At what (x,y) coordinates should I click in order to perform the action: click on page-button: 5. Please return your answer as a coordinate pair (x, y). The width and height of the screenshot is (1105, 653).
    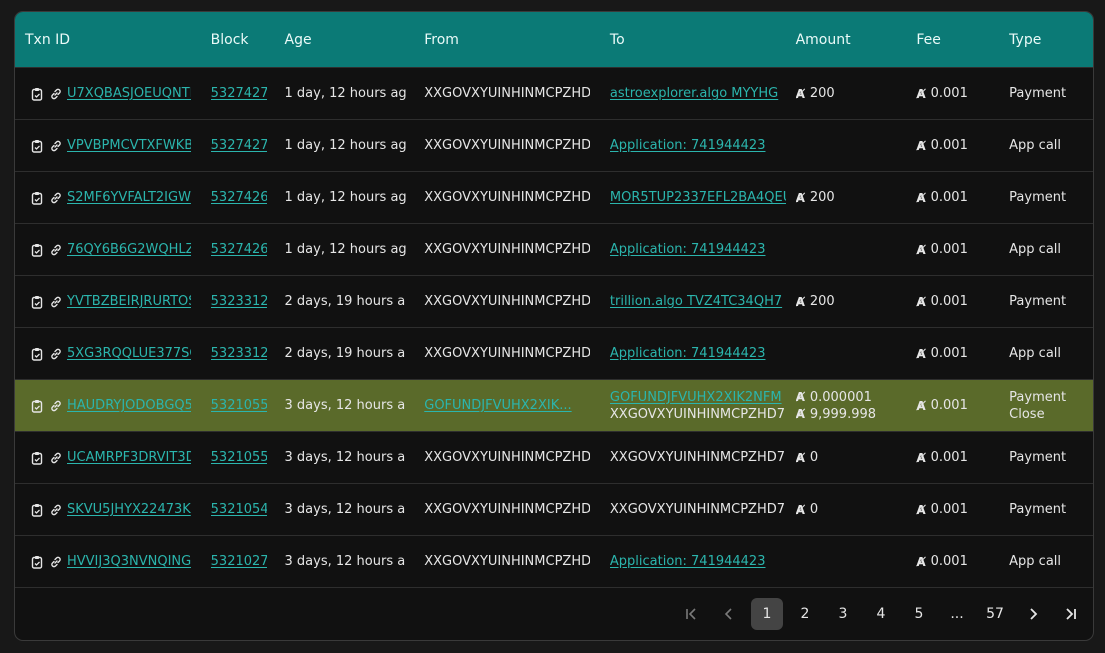
    Looking at the image, I should click on (919, 614).